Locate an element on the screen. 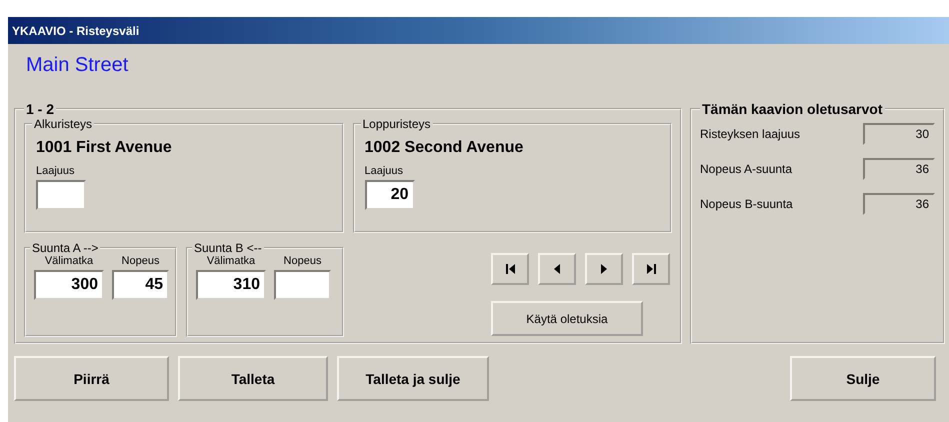  action-button: Sulje is located at coordinates (863, 378).